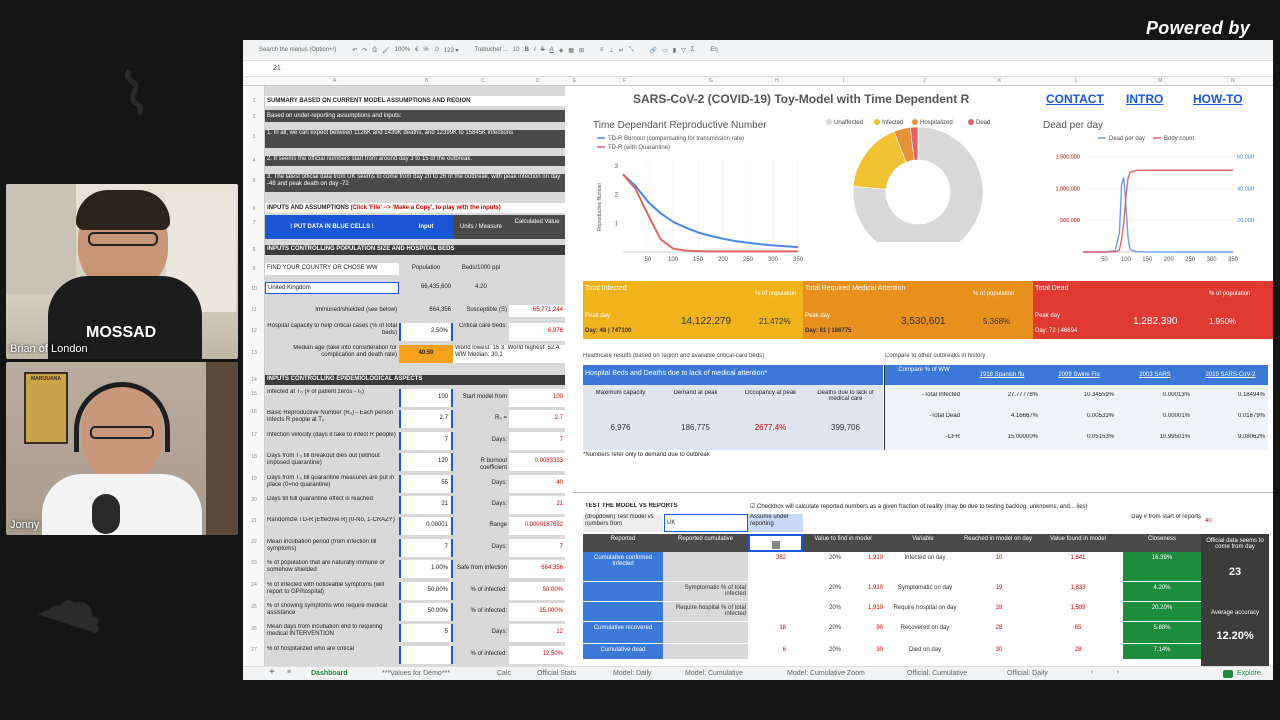 This screenshot has height=720, width=1280. Describe the element at coordinates (665, 50) in the screenshot. I see `comment-icon: ▭` at that location.